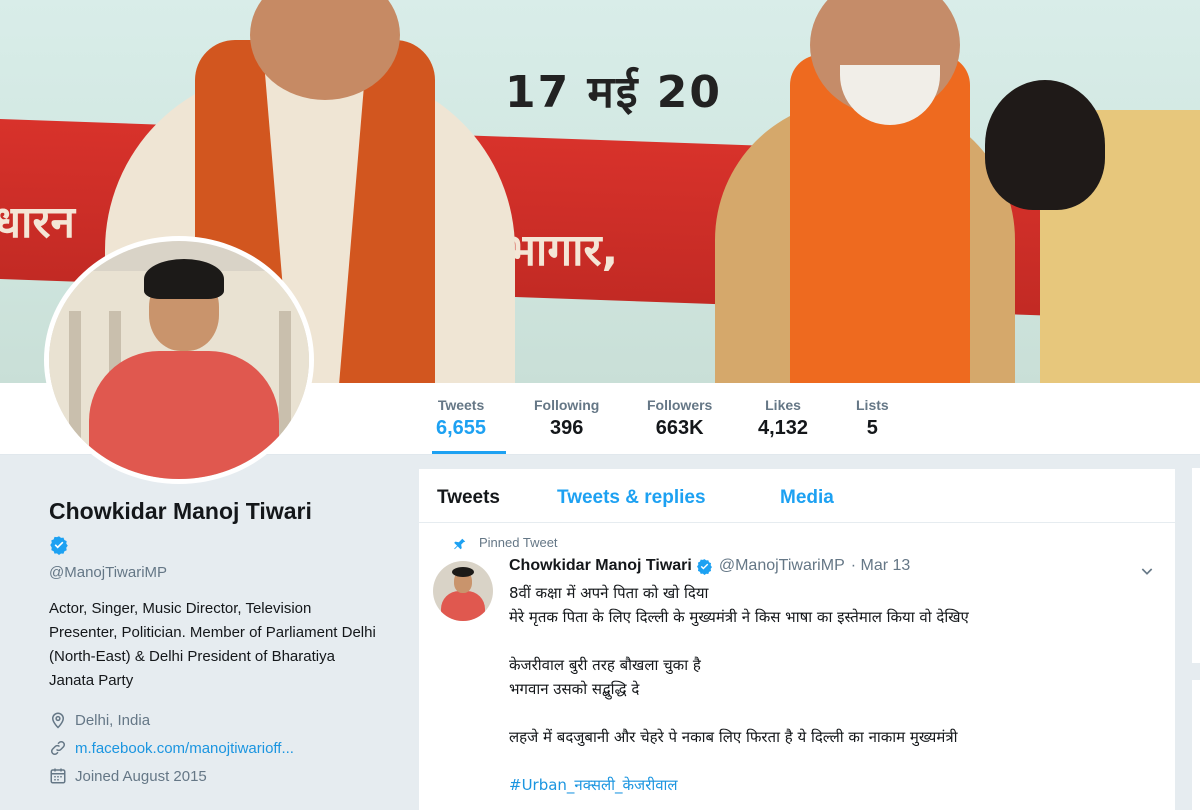  What do you see at coordinates (141, 776) in the screenshot?
I see `joined-text: Joined August 2015` at bounding box center [141, 776].